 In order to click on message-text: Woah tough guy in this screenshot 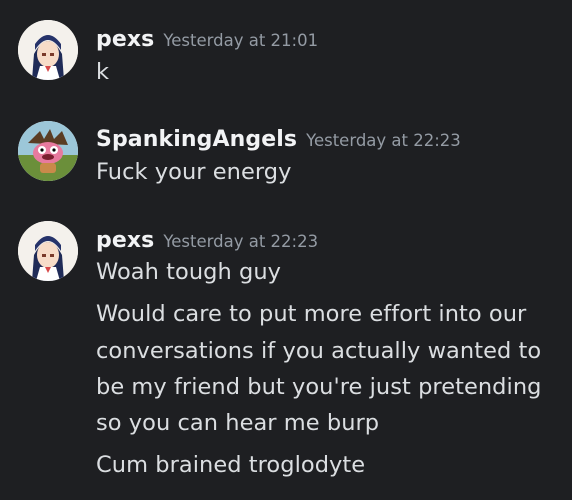, I will do `click(188, 272)`.